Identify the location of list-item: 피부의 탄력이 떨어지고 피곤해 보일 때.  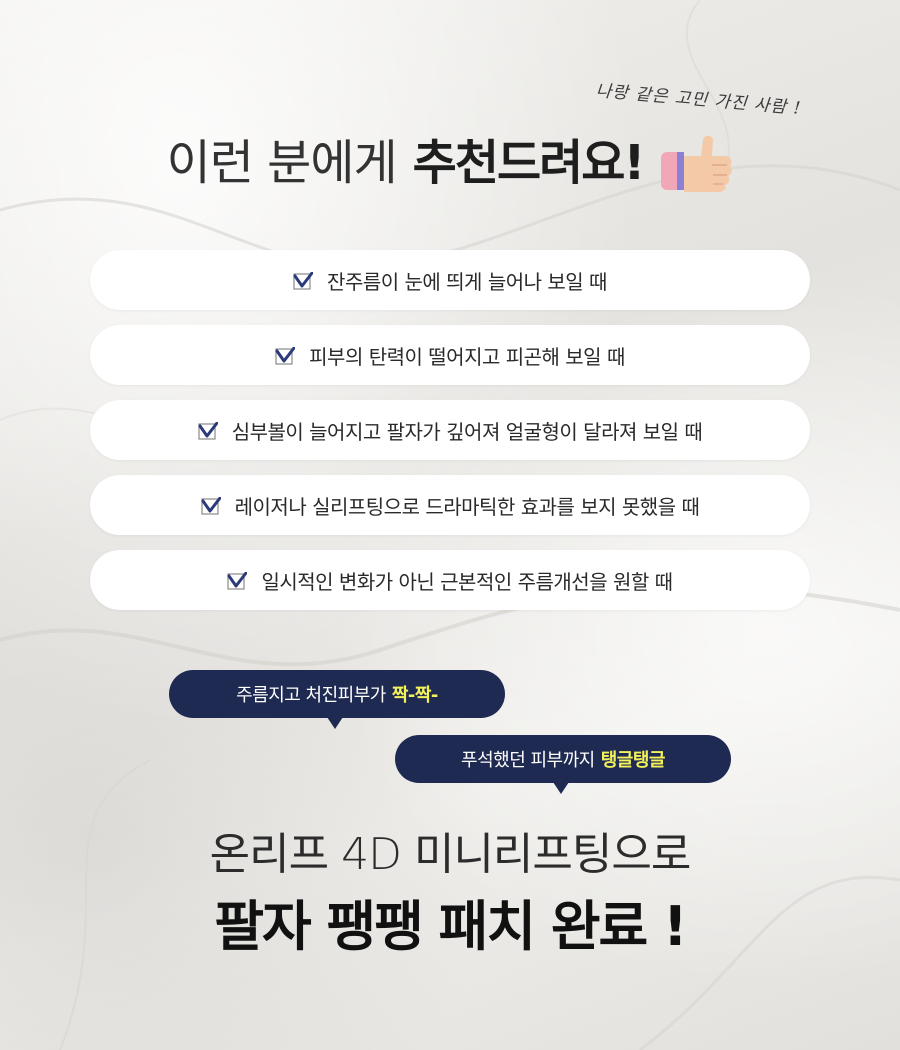
(450, 355).